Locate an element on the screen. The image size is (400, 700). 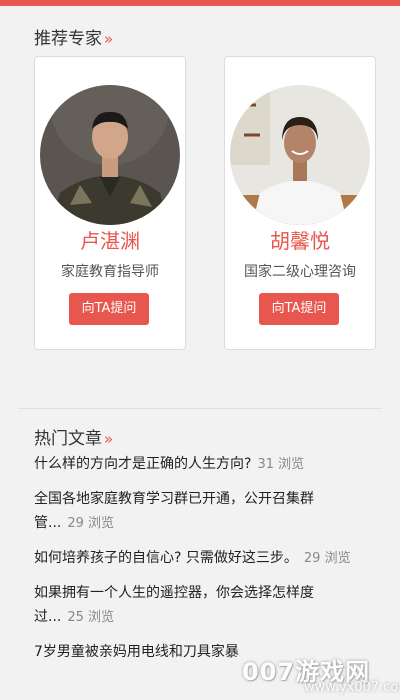
article-item: 什么样的方向才是正确的人生方向? 31 浏览 is located at coordinates (209, 464).